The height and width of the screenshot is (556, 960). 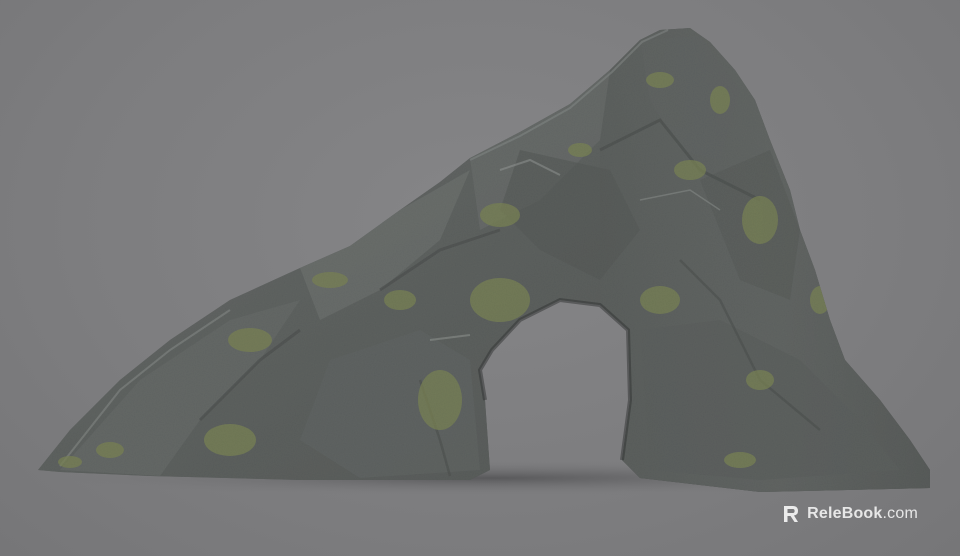 What do you see at coordinates (791, 514) in the screenshot?
I see `relebook-logo-icon` at bounding box center [791, 514].